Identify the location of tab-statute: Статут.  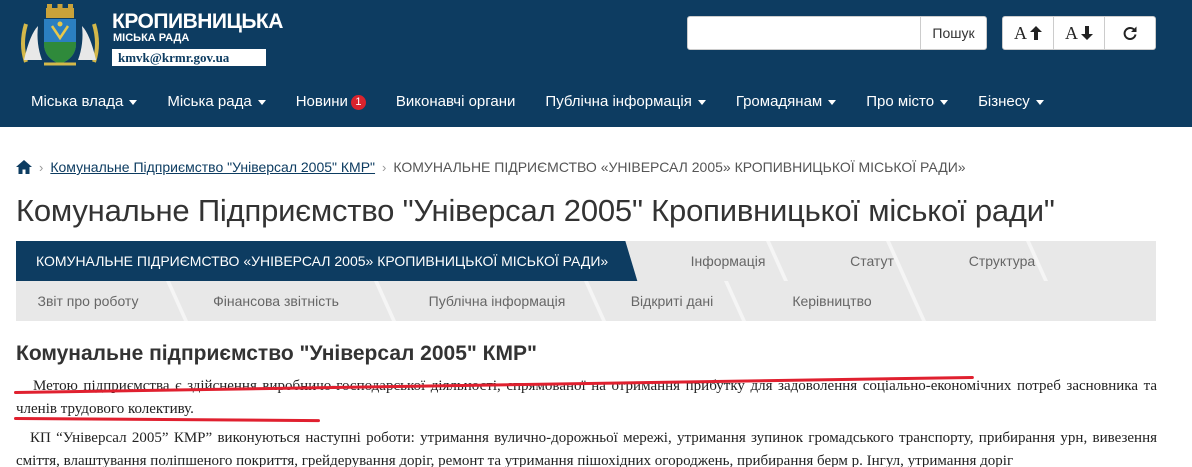
(872, 261).